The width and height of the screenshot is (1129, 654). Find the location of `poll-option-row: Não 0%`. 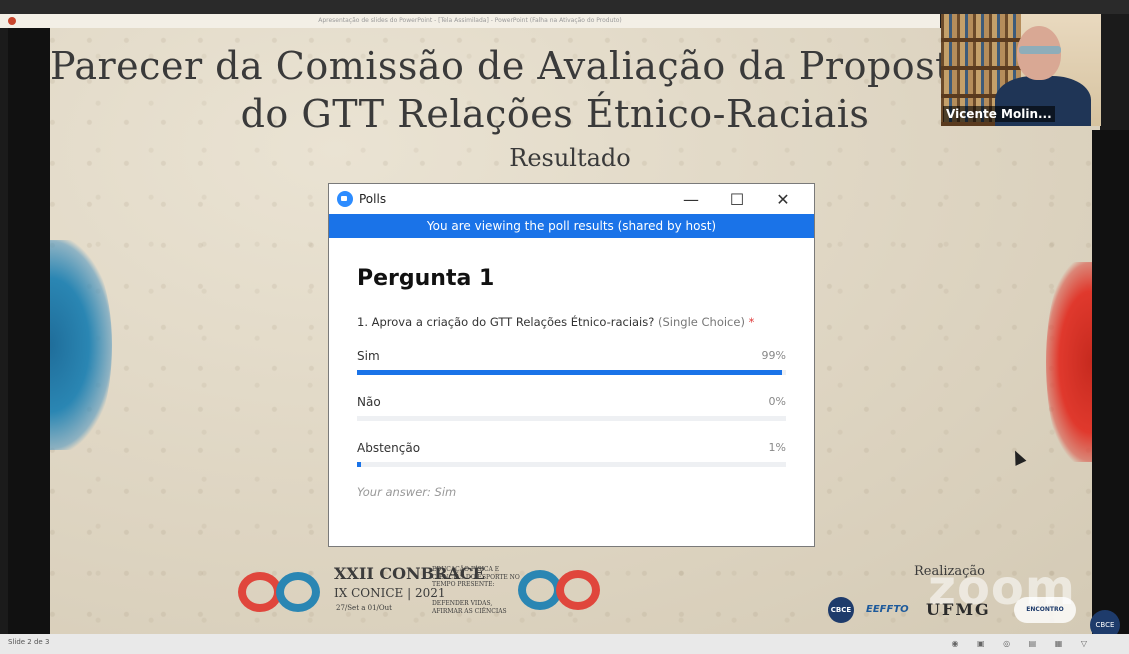

poll-option-row: Não 0% is located at coordinates (571, 402).